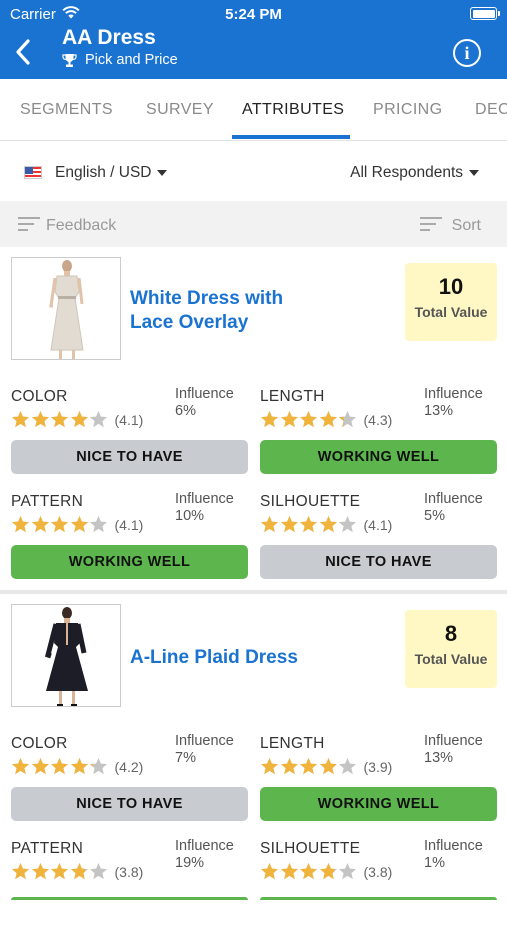 Image resolution: width=507 pixels, height=945 pixels. I want to click on product-name: A-Line Plaid Dress, so click(260, 658).